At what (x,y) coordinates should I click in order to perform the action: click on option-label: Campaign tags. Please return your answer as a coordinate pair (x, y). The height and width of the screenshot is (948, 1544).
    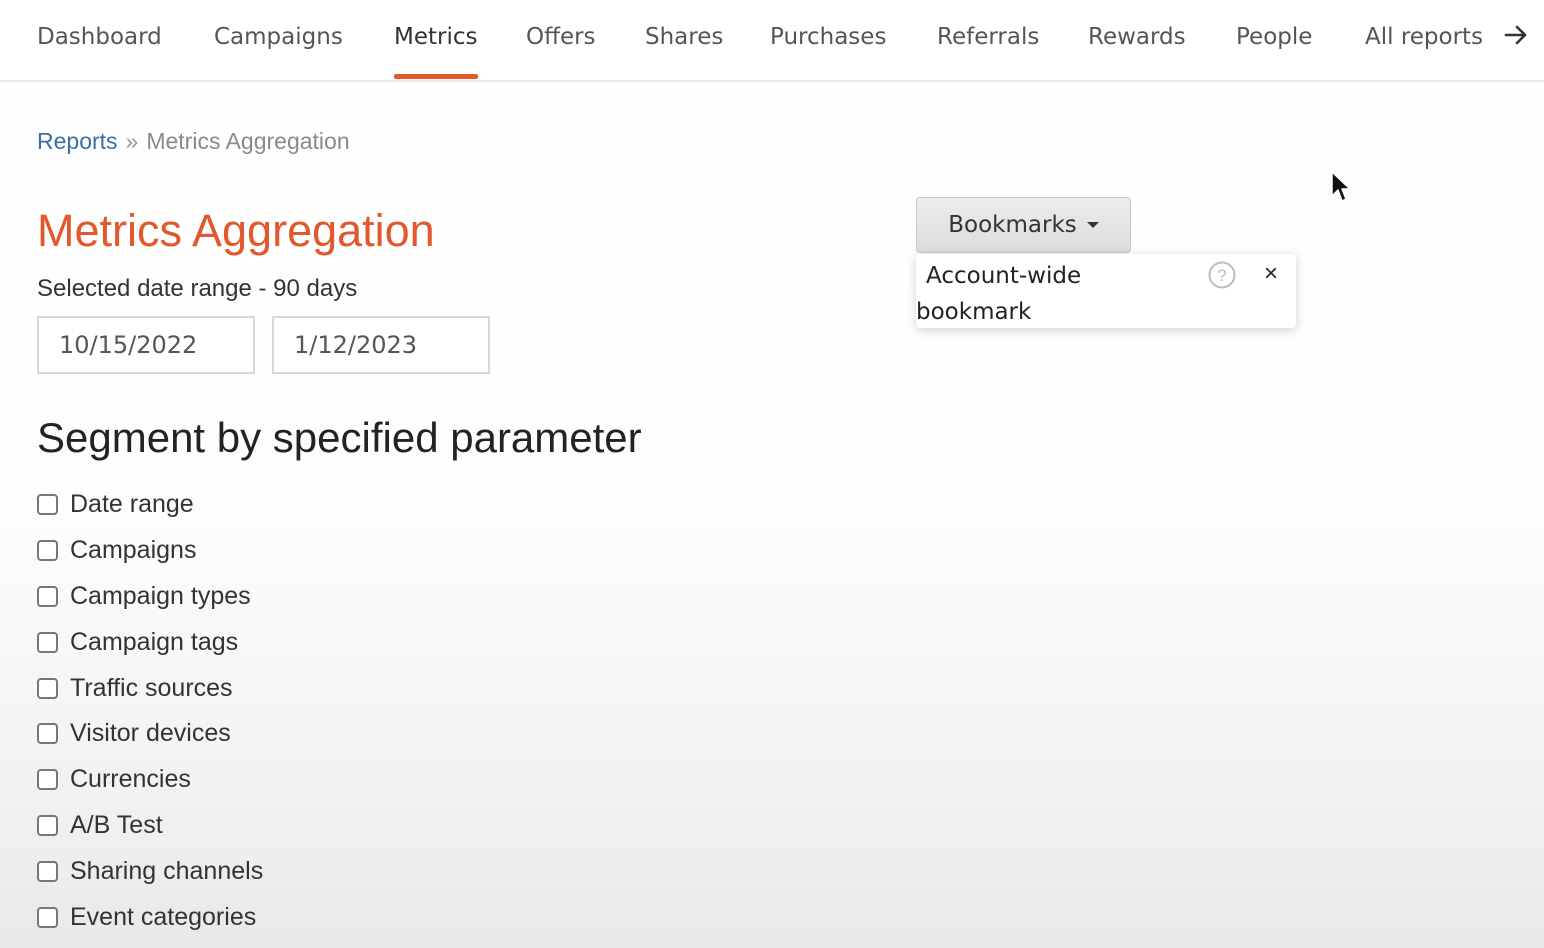
    Looking at the image, I should click on (154, 642).